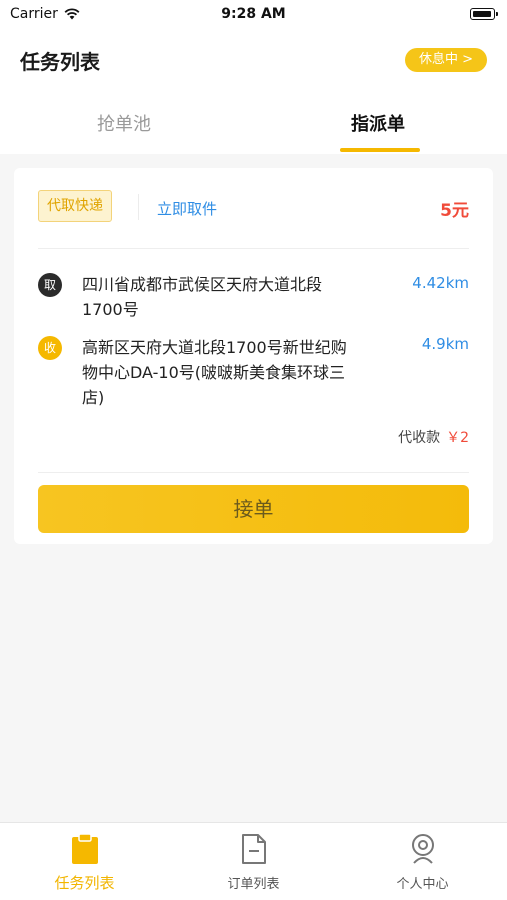  Describe the element at coordinates (50, 285) in the screenshot. I see `pickup-badge-icon: 取` at that location.